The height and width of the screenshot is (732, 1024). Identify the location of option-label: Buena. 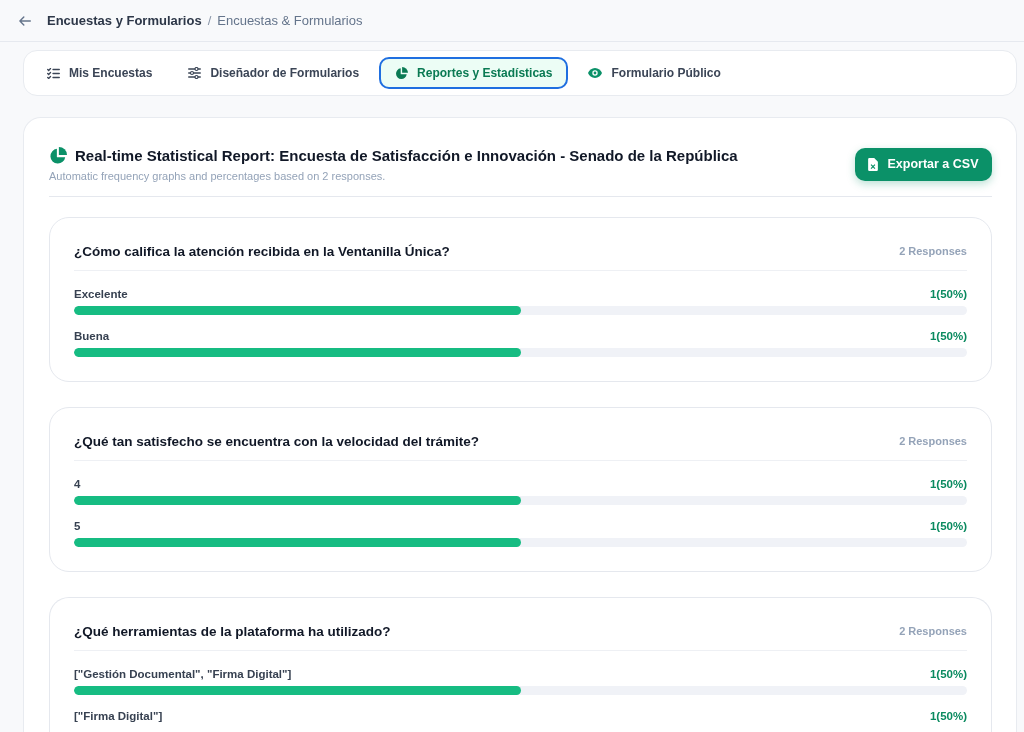
(92, 335).